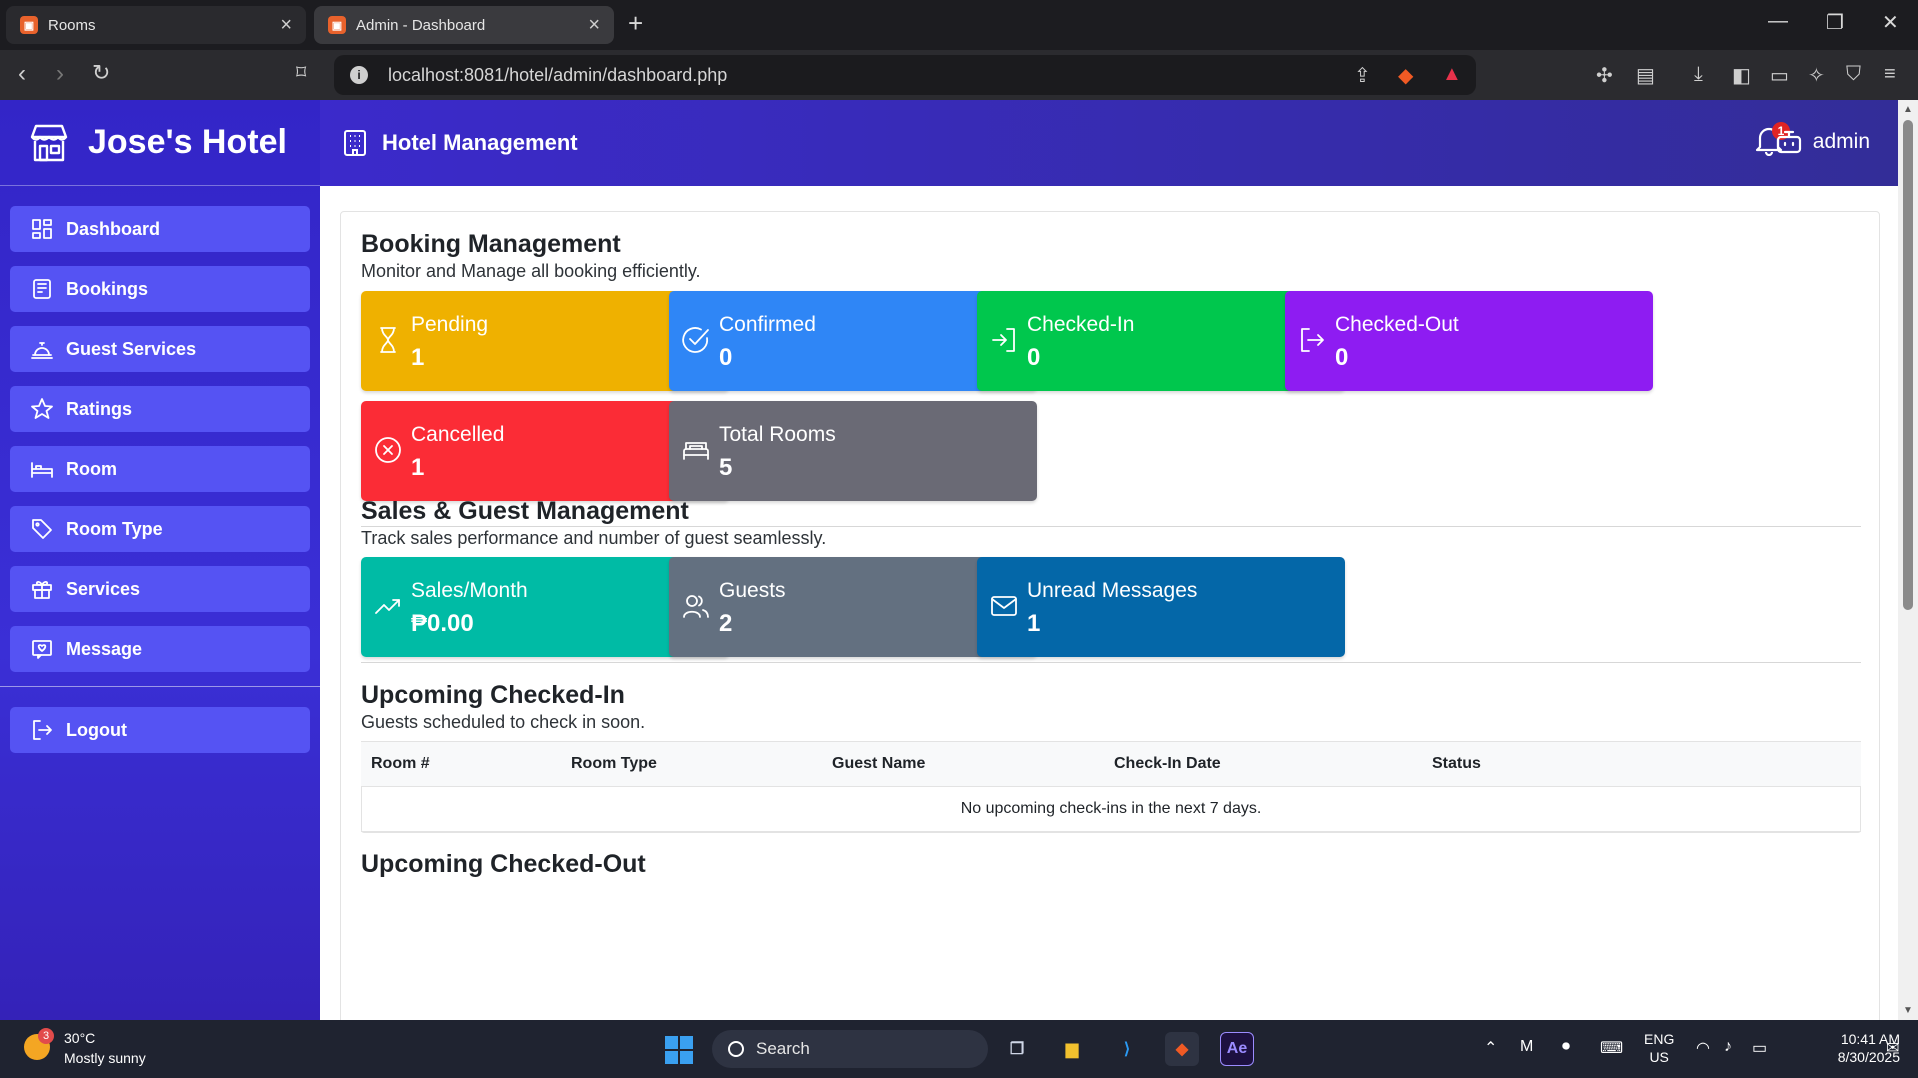  Describe the element at coordinates (850, 1049) in the screenshot. I see `taskbar-search: Search` at that location.